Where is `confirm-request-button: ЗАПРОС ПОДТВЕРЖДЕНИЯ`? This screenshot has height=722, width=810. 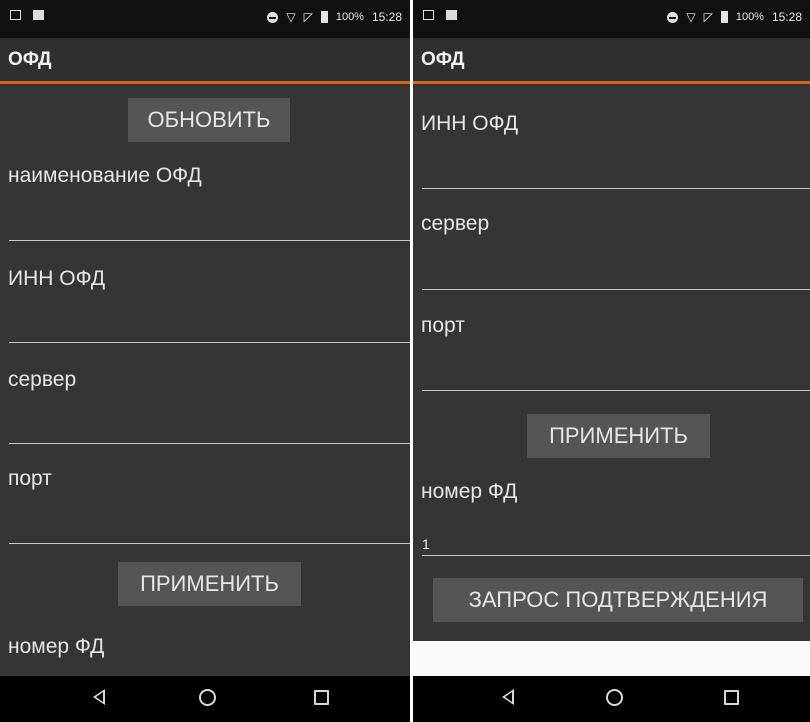
confirm-request-button: ЗАПРОС ПОДТВЕРЖДЕНИЯ is located at coordinates (618, 600).